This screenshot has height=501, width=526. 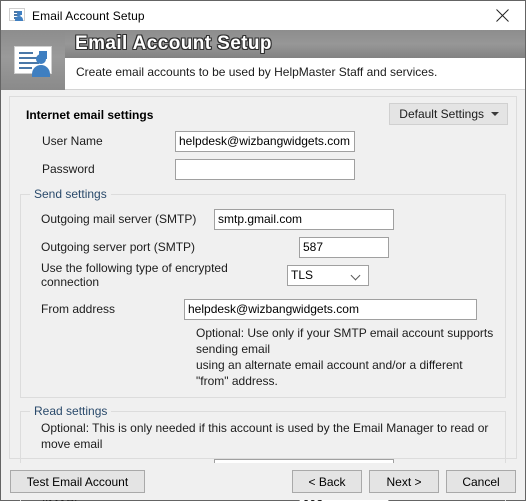 I want to click on send-settings-legend: Send settings, so click(x=70, y=194).